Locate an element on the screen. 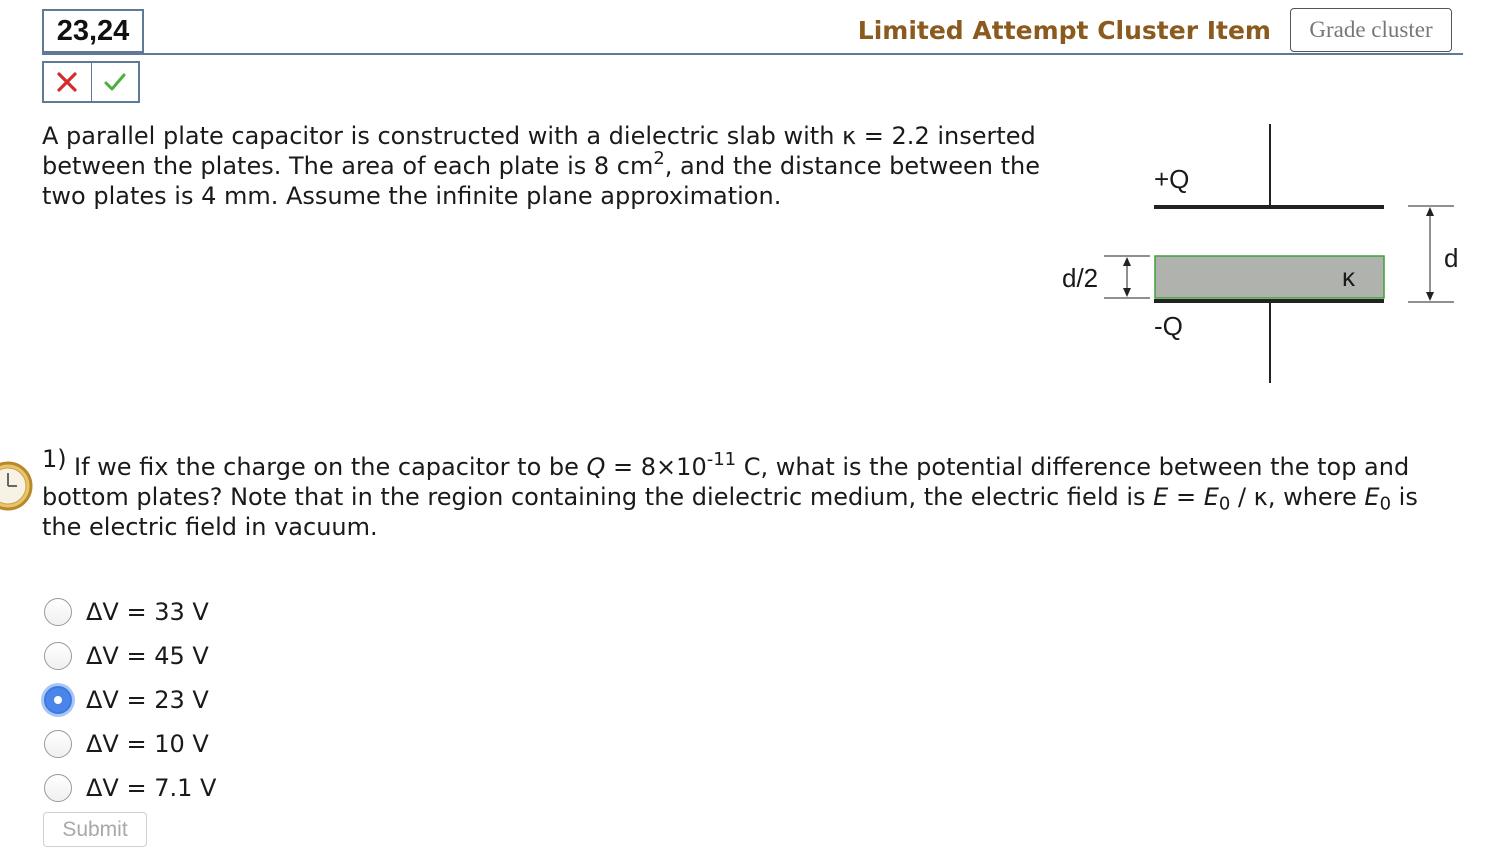  choice-option: ΔV = 7.1 V is located at coordinates (130, 788).